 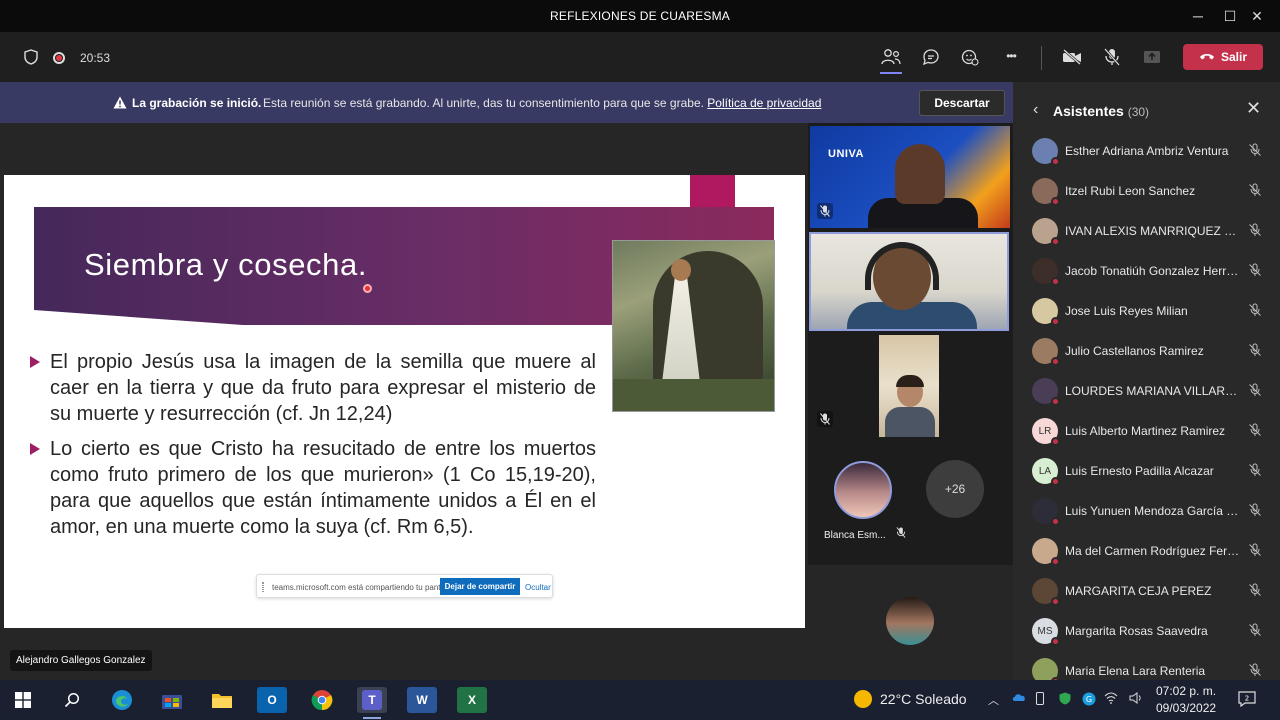 I want to click on dismiss-button: Descartar, so click(x=962, y=103).